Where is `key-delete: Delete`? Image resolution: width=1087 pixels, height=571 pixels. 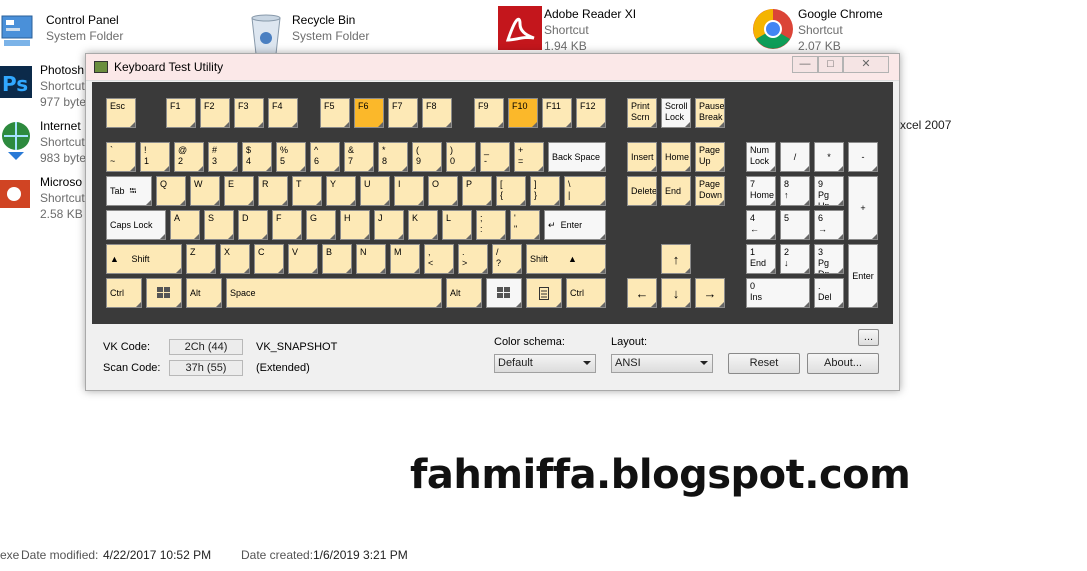 key-delete: Delete is located at coordinates (642, 191).